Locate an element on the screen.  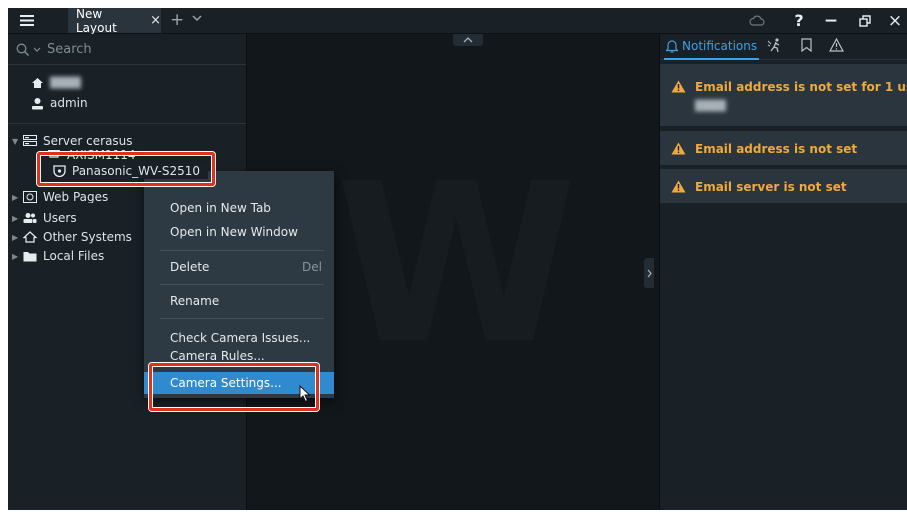
tab-notifications: Notifications is located at coordinates (712, 47).